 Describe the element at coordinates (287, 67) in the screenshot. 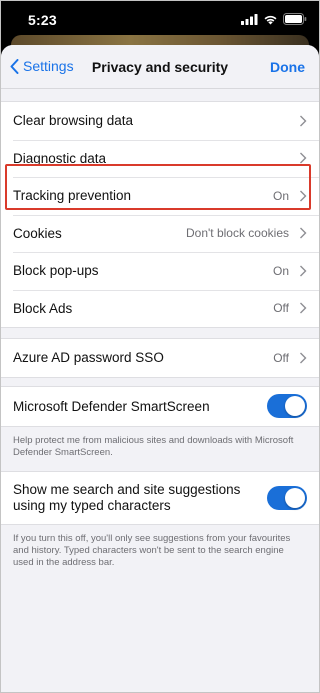

I see `done-button: Done` at that location.